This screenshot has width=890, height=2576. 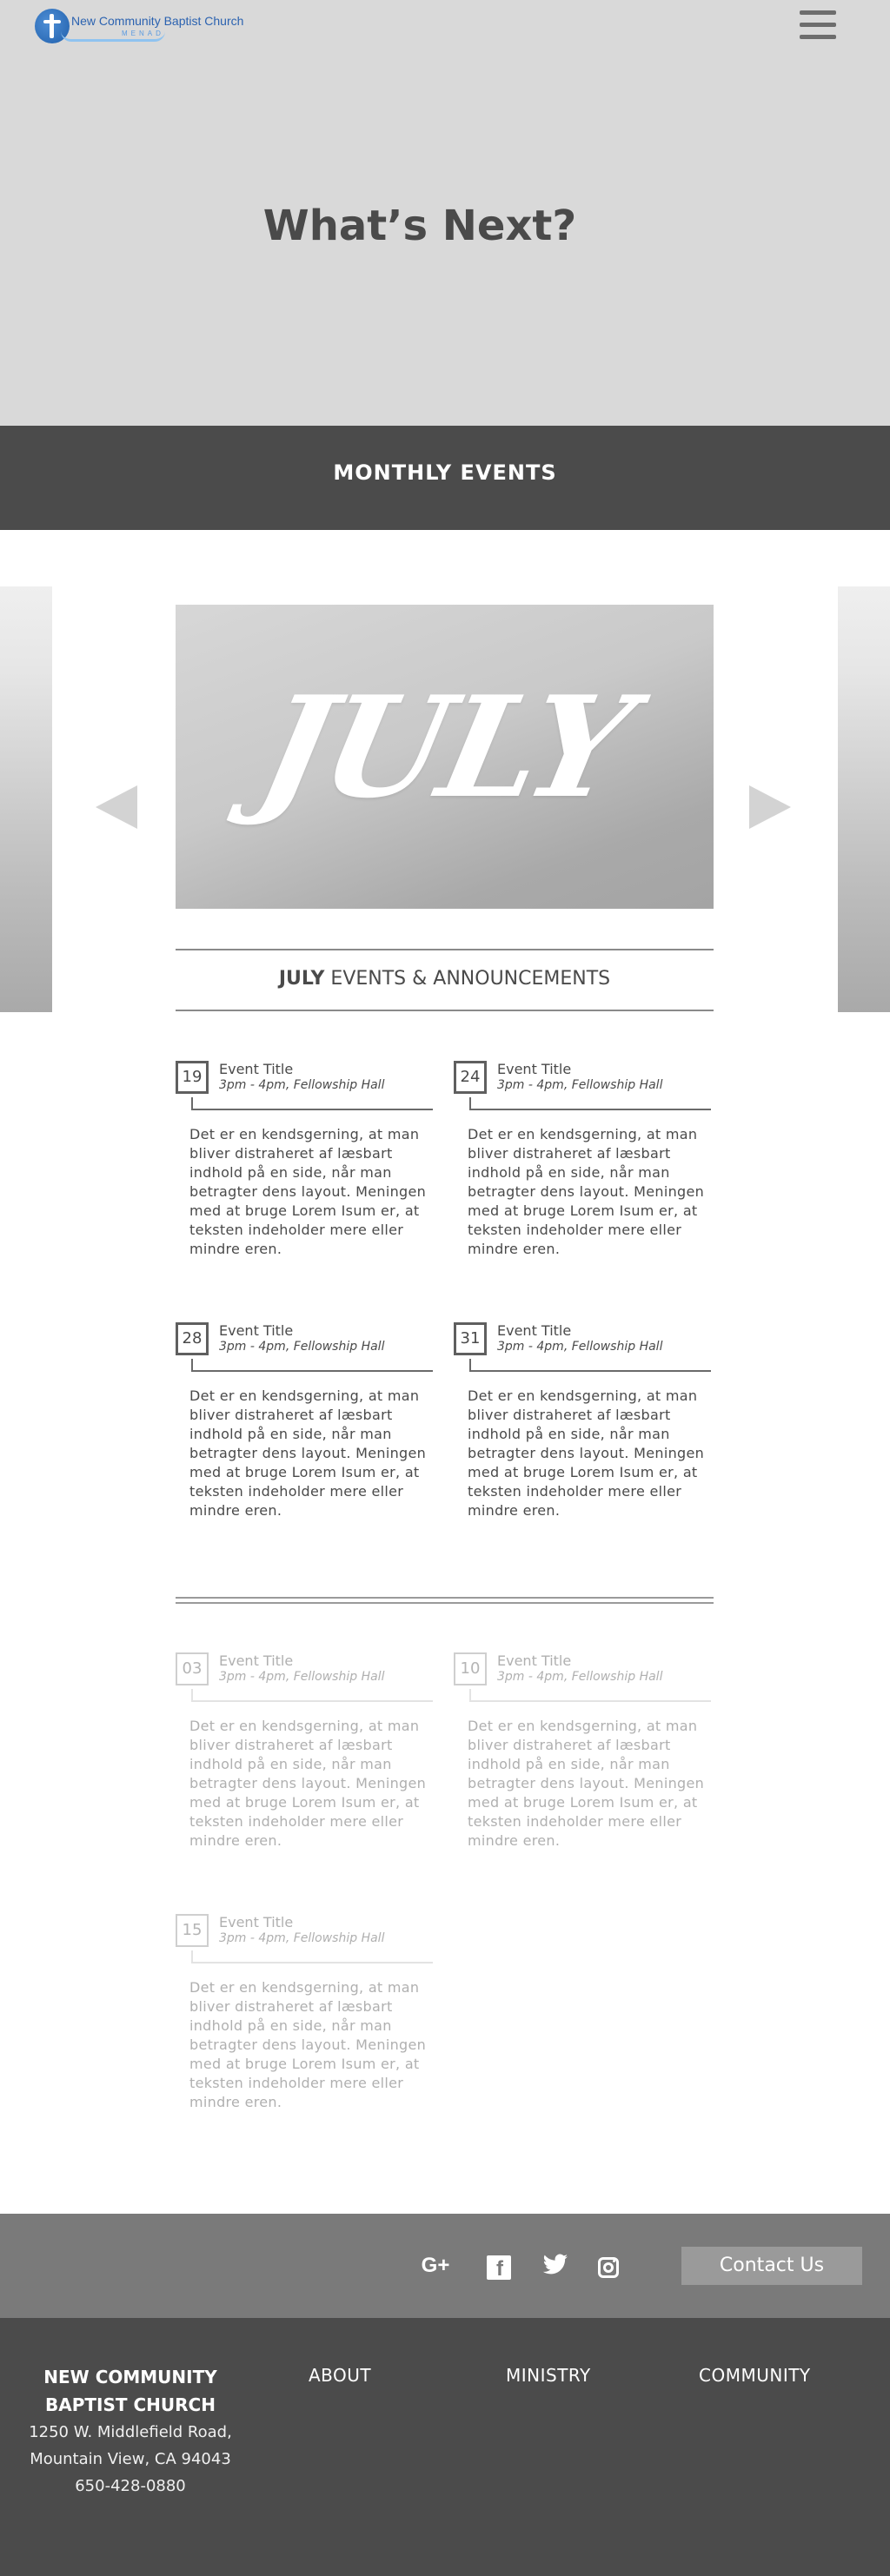 I want to click on church-logo: New Community Baptist Church MENAD, so click(x=139, y=28).